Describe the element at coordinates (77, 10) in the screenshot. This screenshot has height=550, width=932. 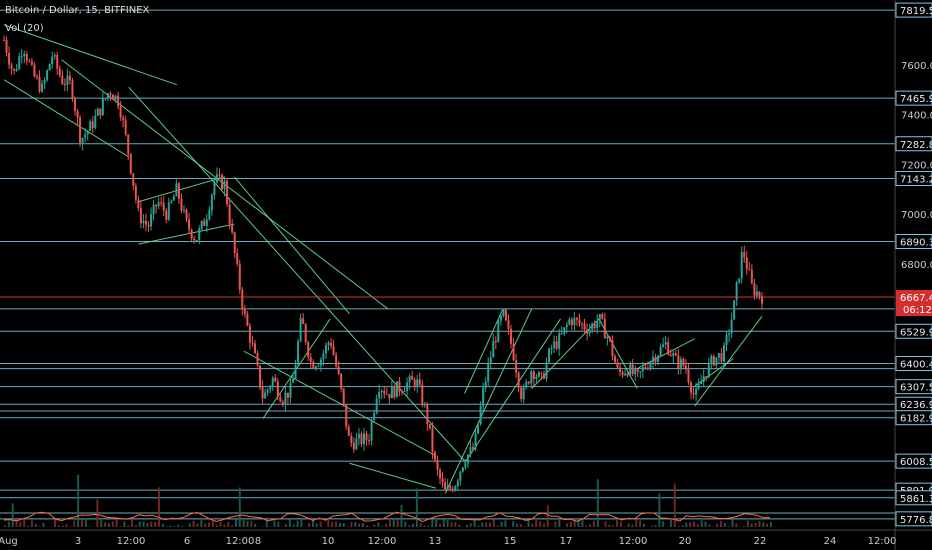
I see `symbol-title: Bitcoin / Dollar, 15, BITFINEX` at that location.